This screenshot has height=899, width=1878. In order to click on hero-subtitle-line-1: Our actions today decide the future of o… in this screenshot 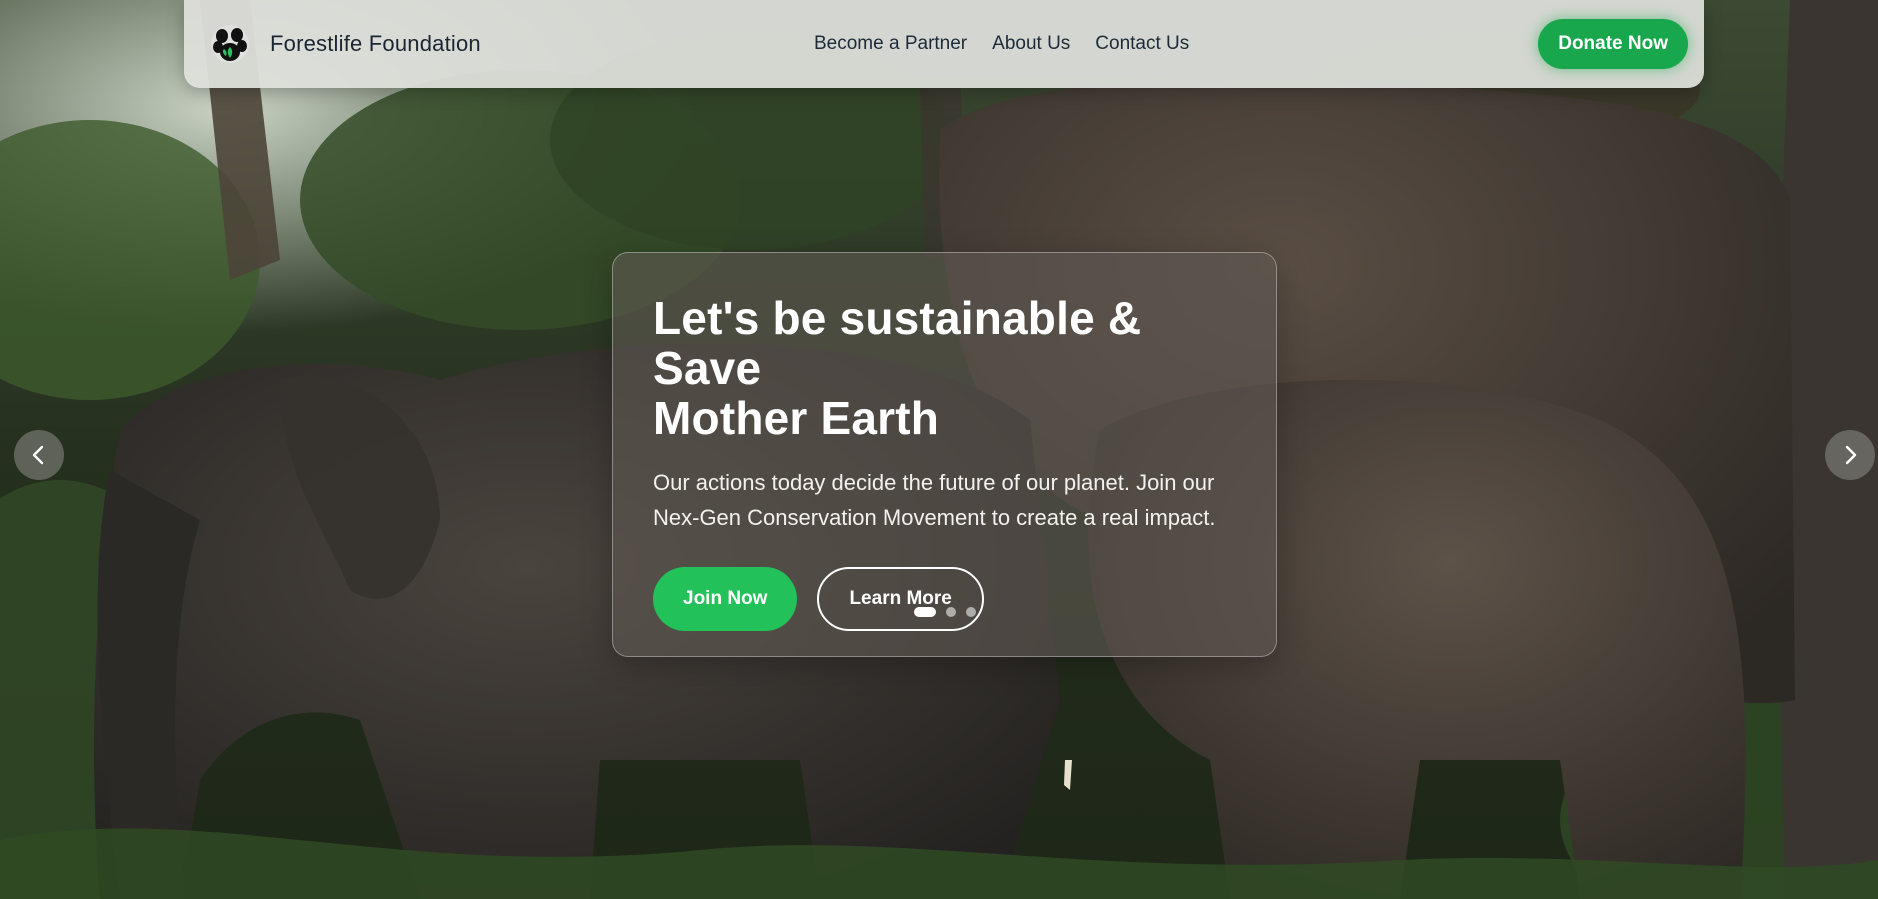, I will do `click(934, 482)`.